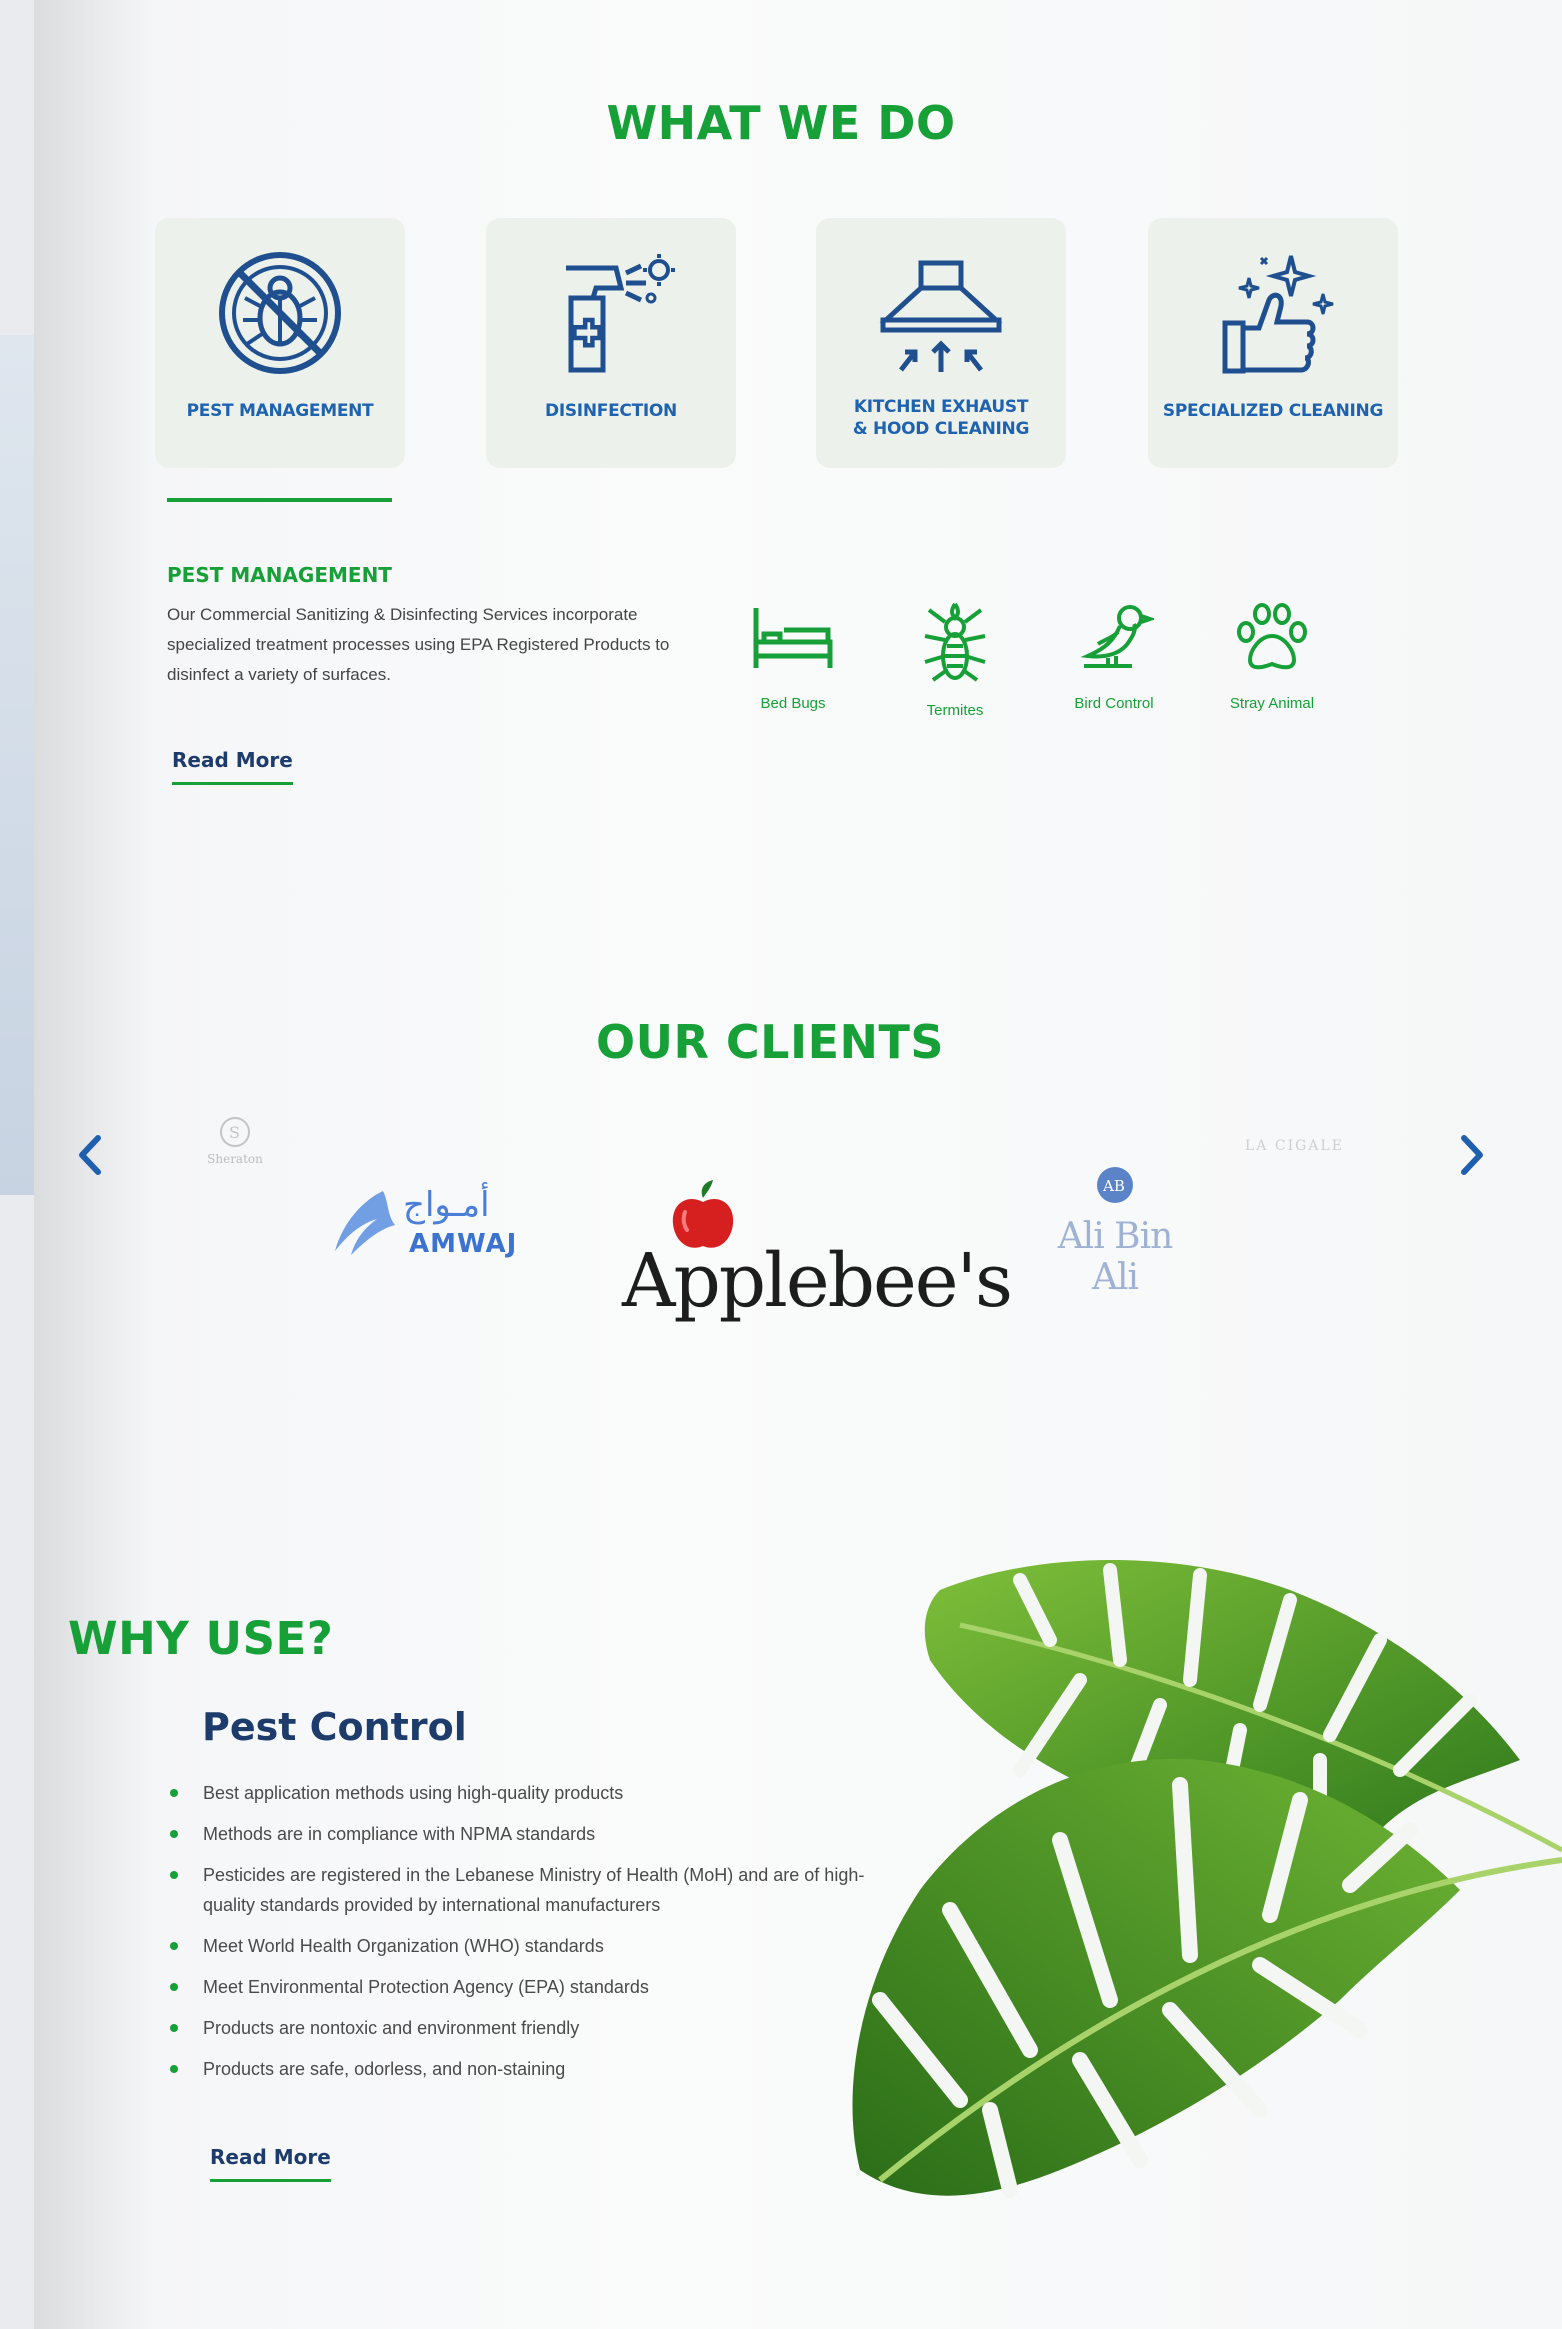  I want to click on carousel-next-arrow-icon, so click(1470, 1155).